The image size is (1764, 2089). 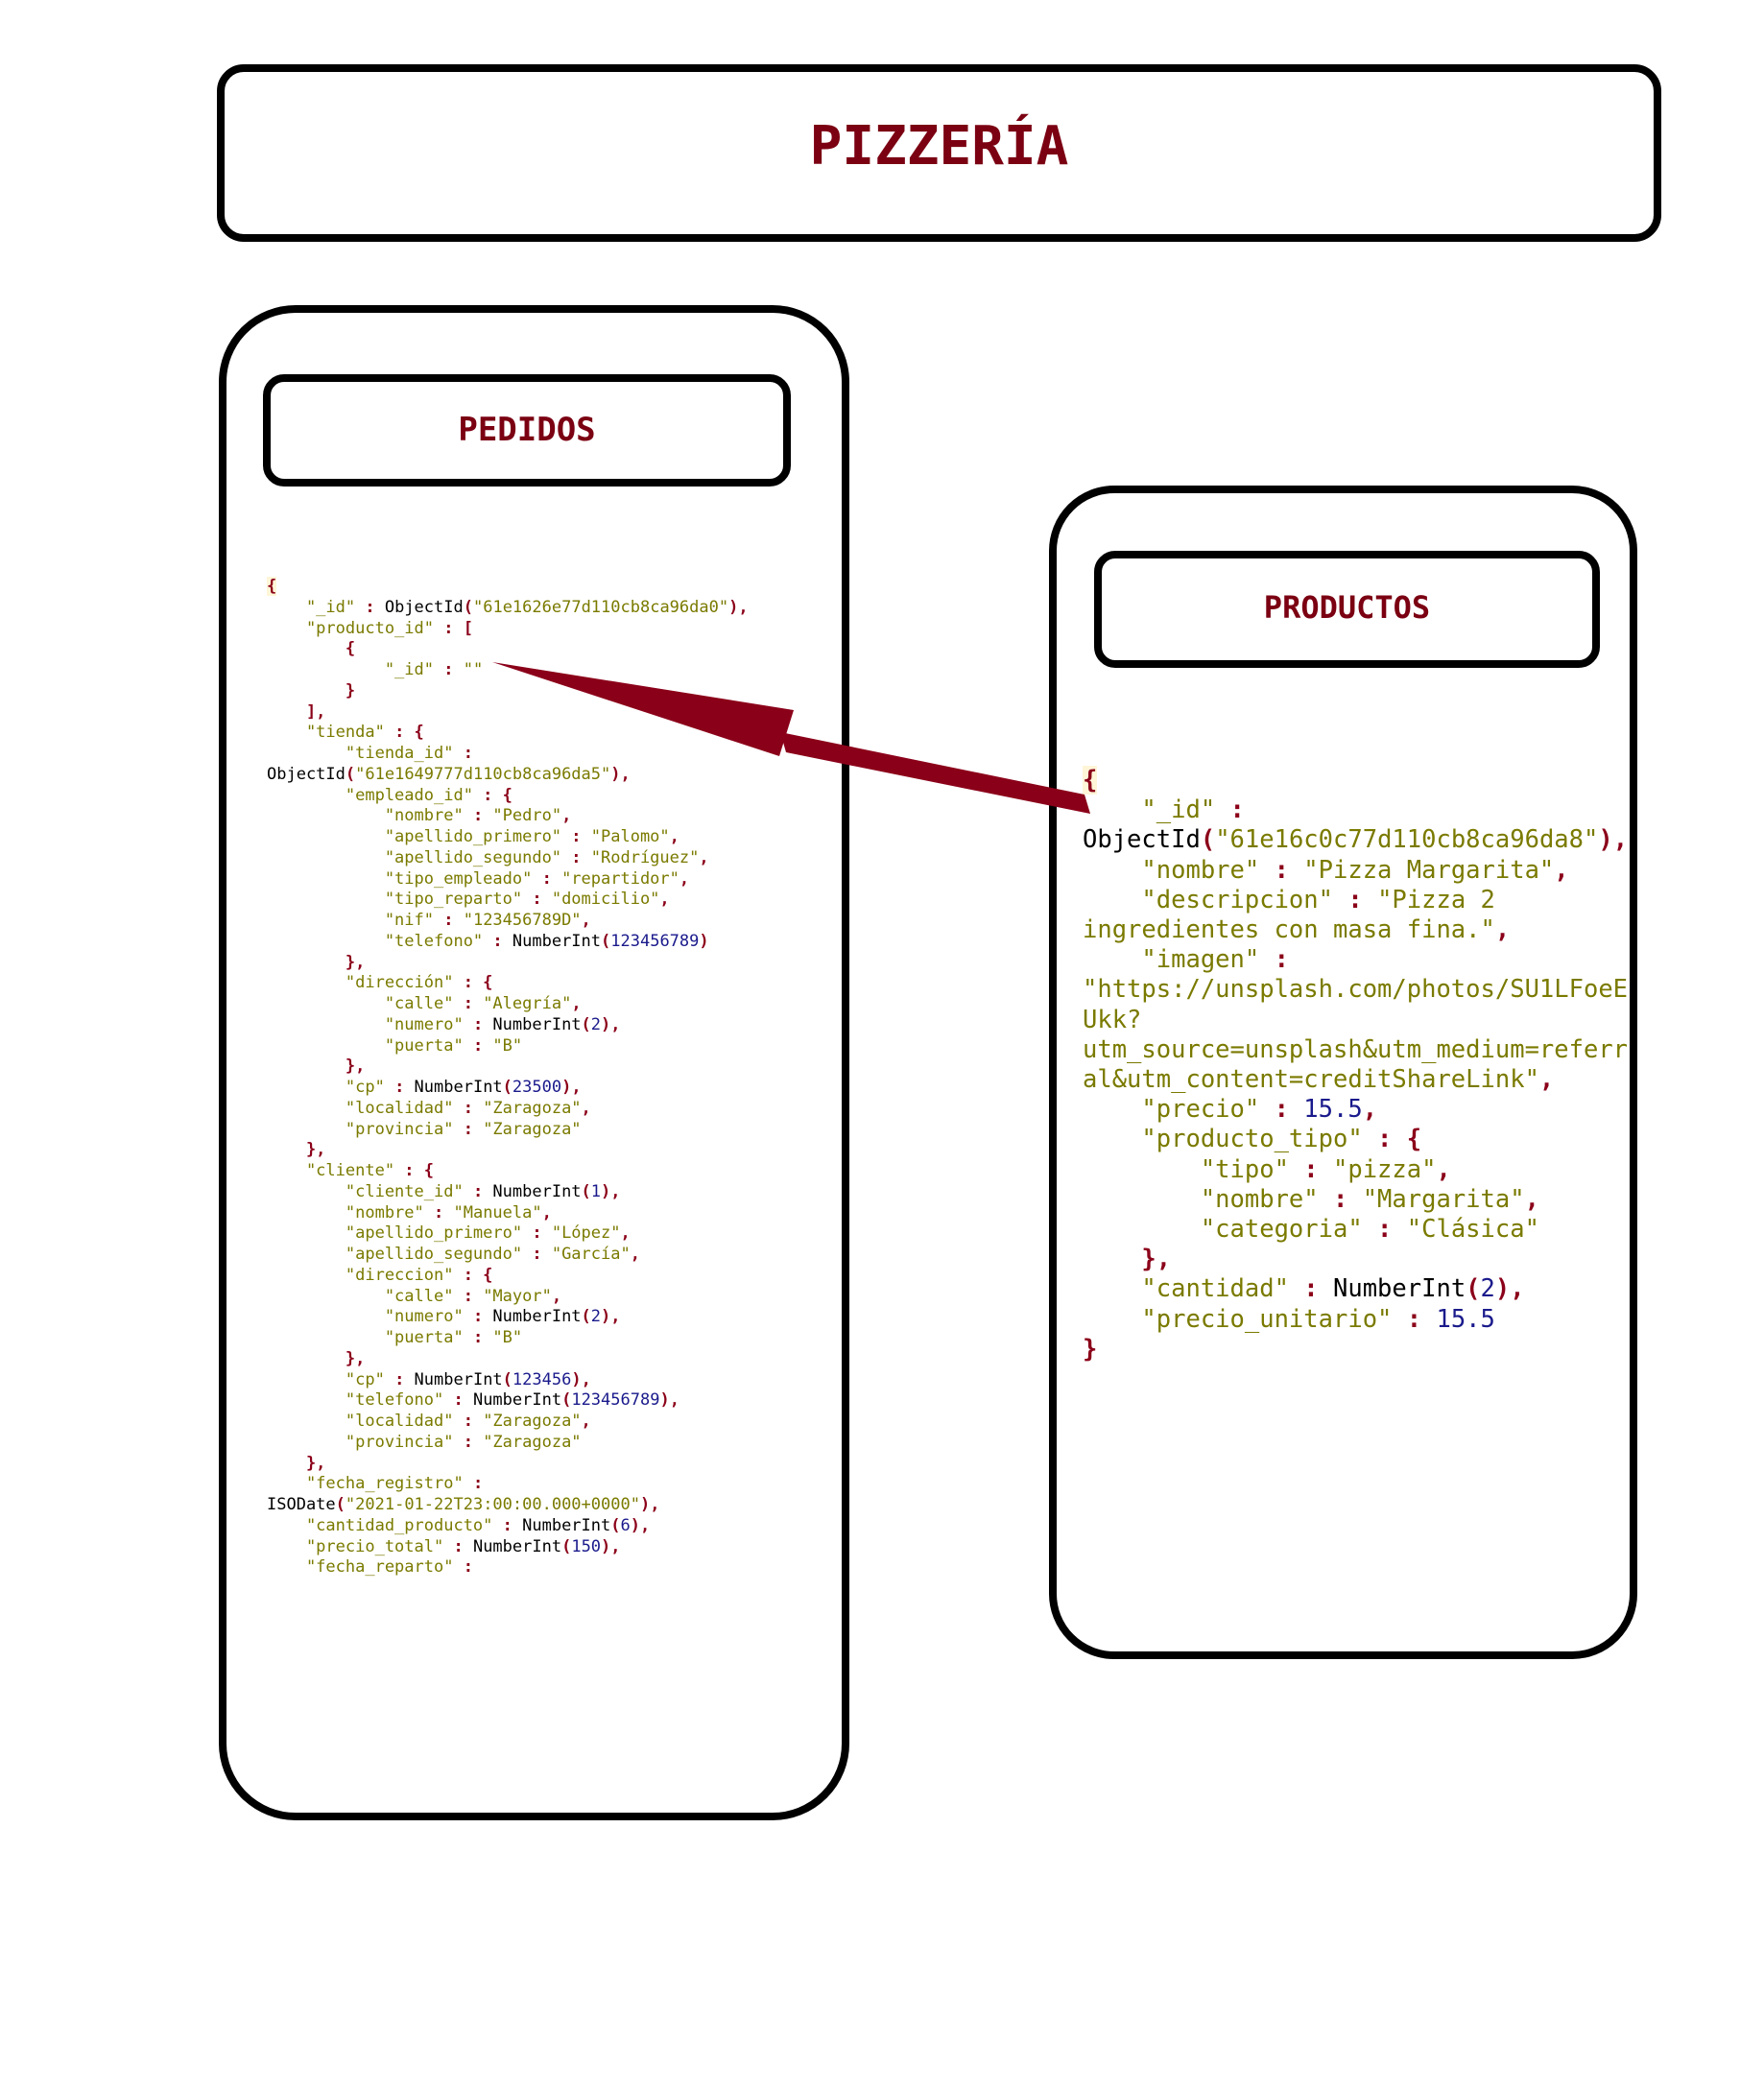 I want to click on relation-arrow, so click(x=791, y=738).